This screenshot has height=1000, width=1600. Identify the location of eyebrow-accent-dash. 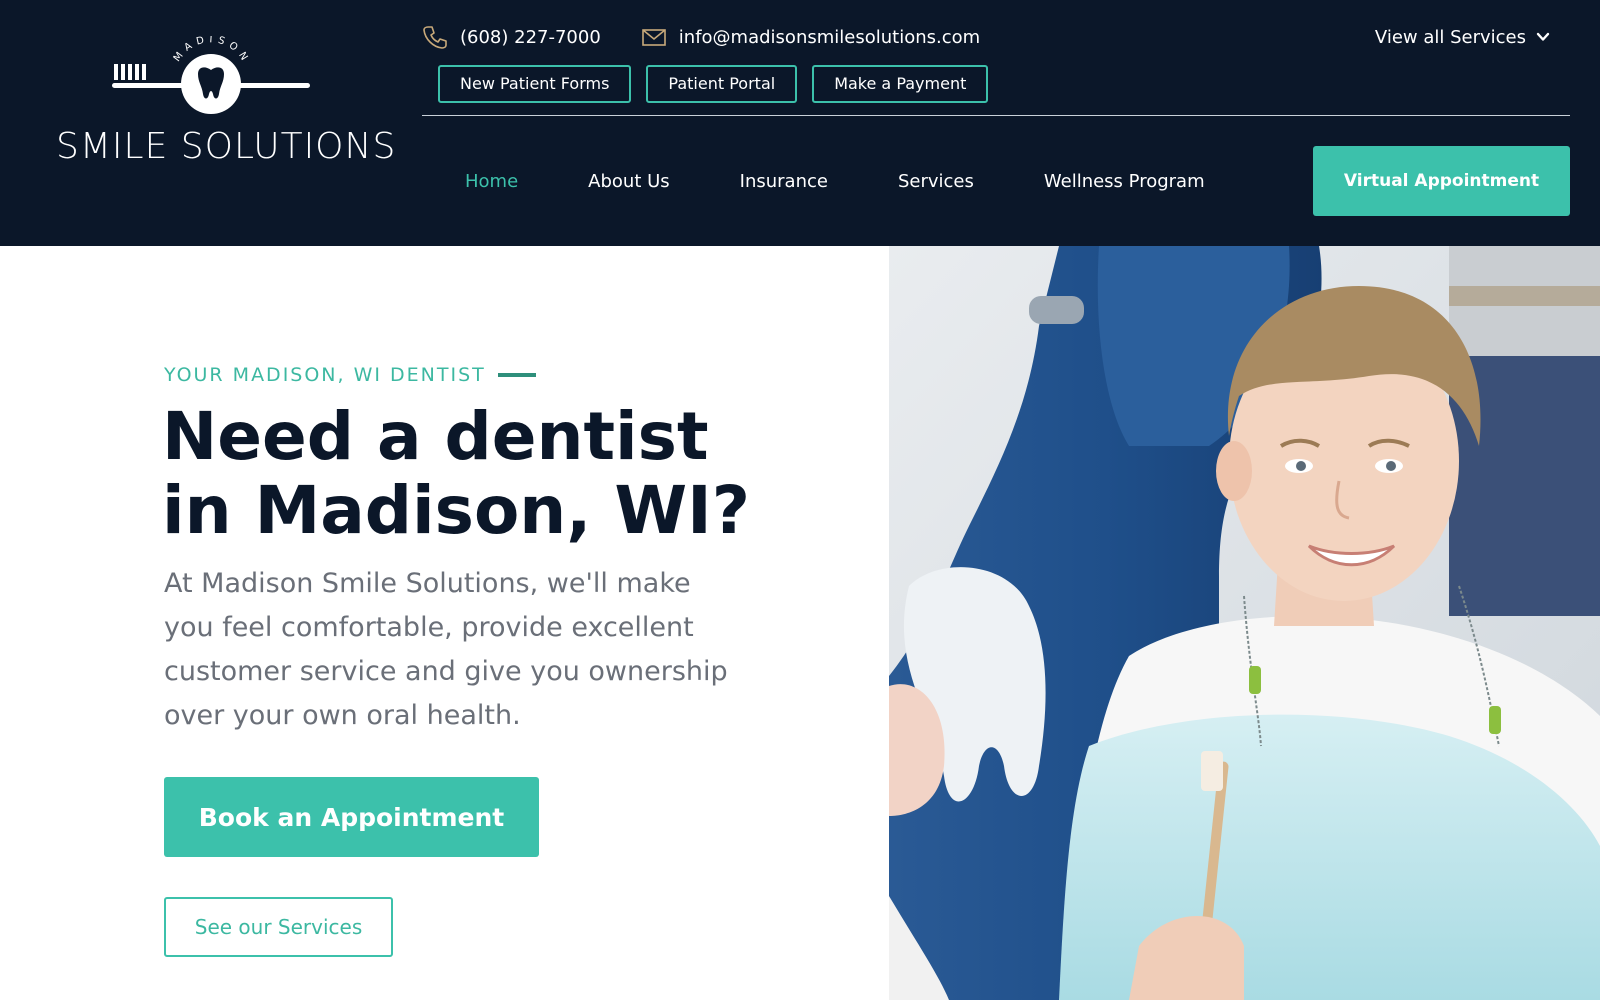
(516, 375).